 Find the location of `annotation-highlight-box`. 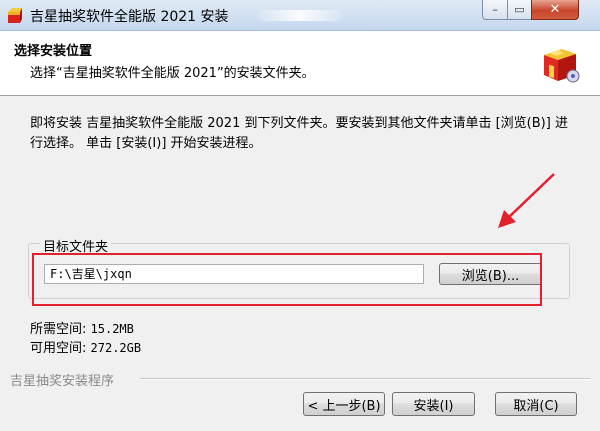

annotation-highlight-box is located at coordinates (287, 279).